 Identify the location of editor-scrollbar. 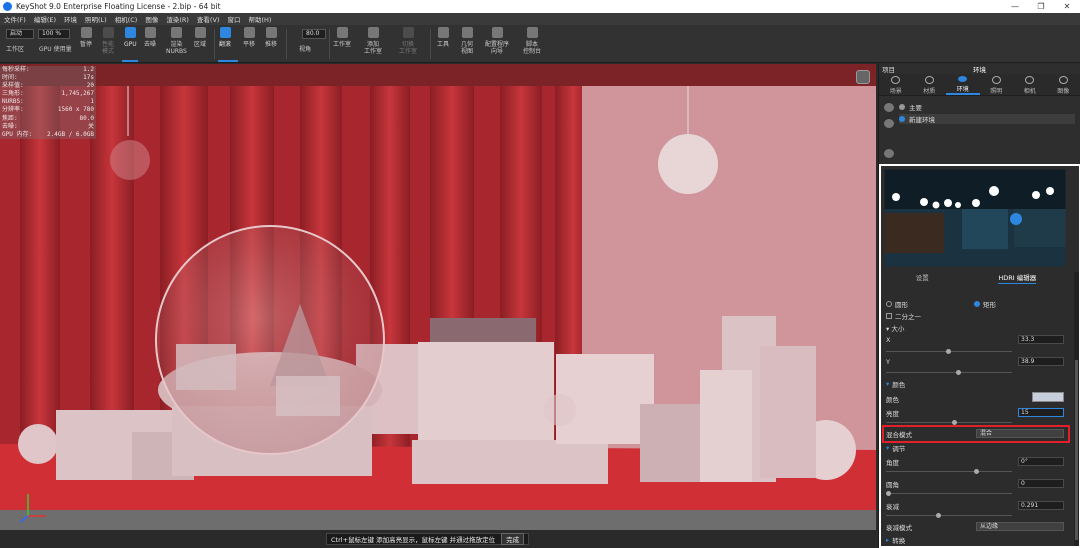
(1076, 409).